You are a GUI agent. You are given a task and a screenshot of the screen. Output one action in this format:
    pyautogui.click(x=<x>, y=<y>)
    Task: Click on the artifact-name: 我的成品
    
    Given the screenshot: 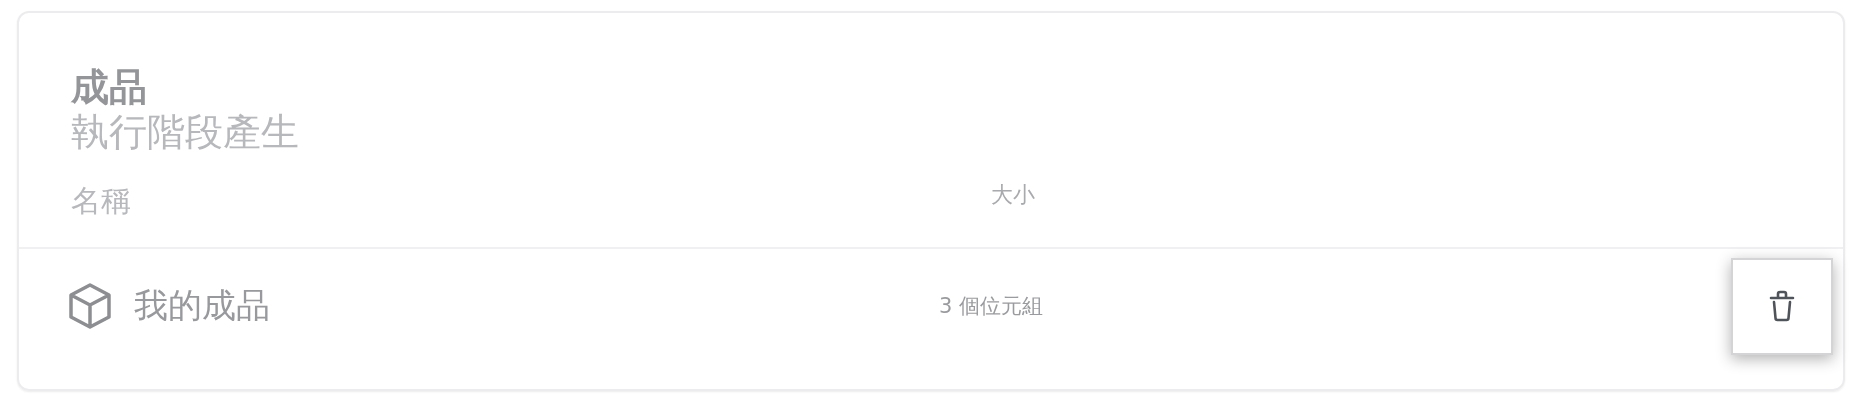 What is the action you would take?
    pyautogui.click(x=202, y=305)
    